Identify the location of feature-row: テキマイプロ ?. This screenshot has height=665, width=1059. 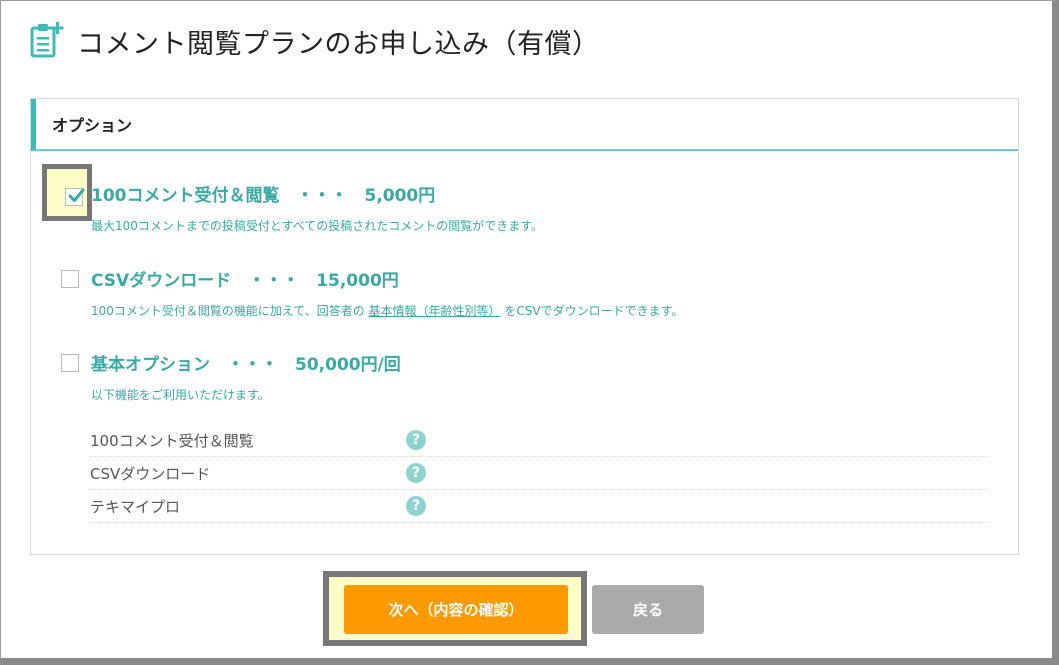
(539, 506).